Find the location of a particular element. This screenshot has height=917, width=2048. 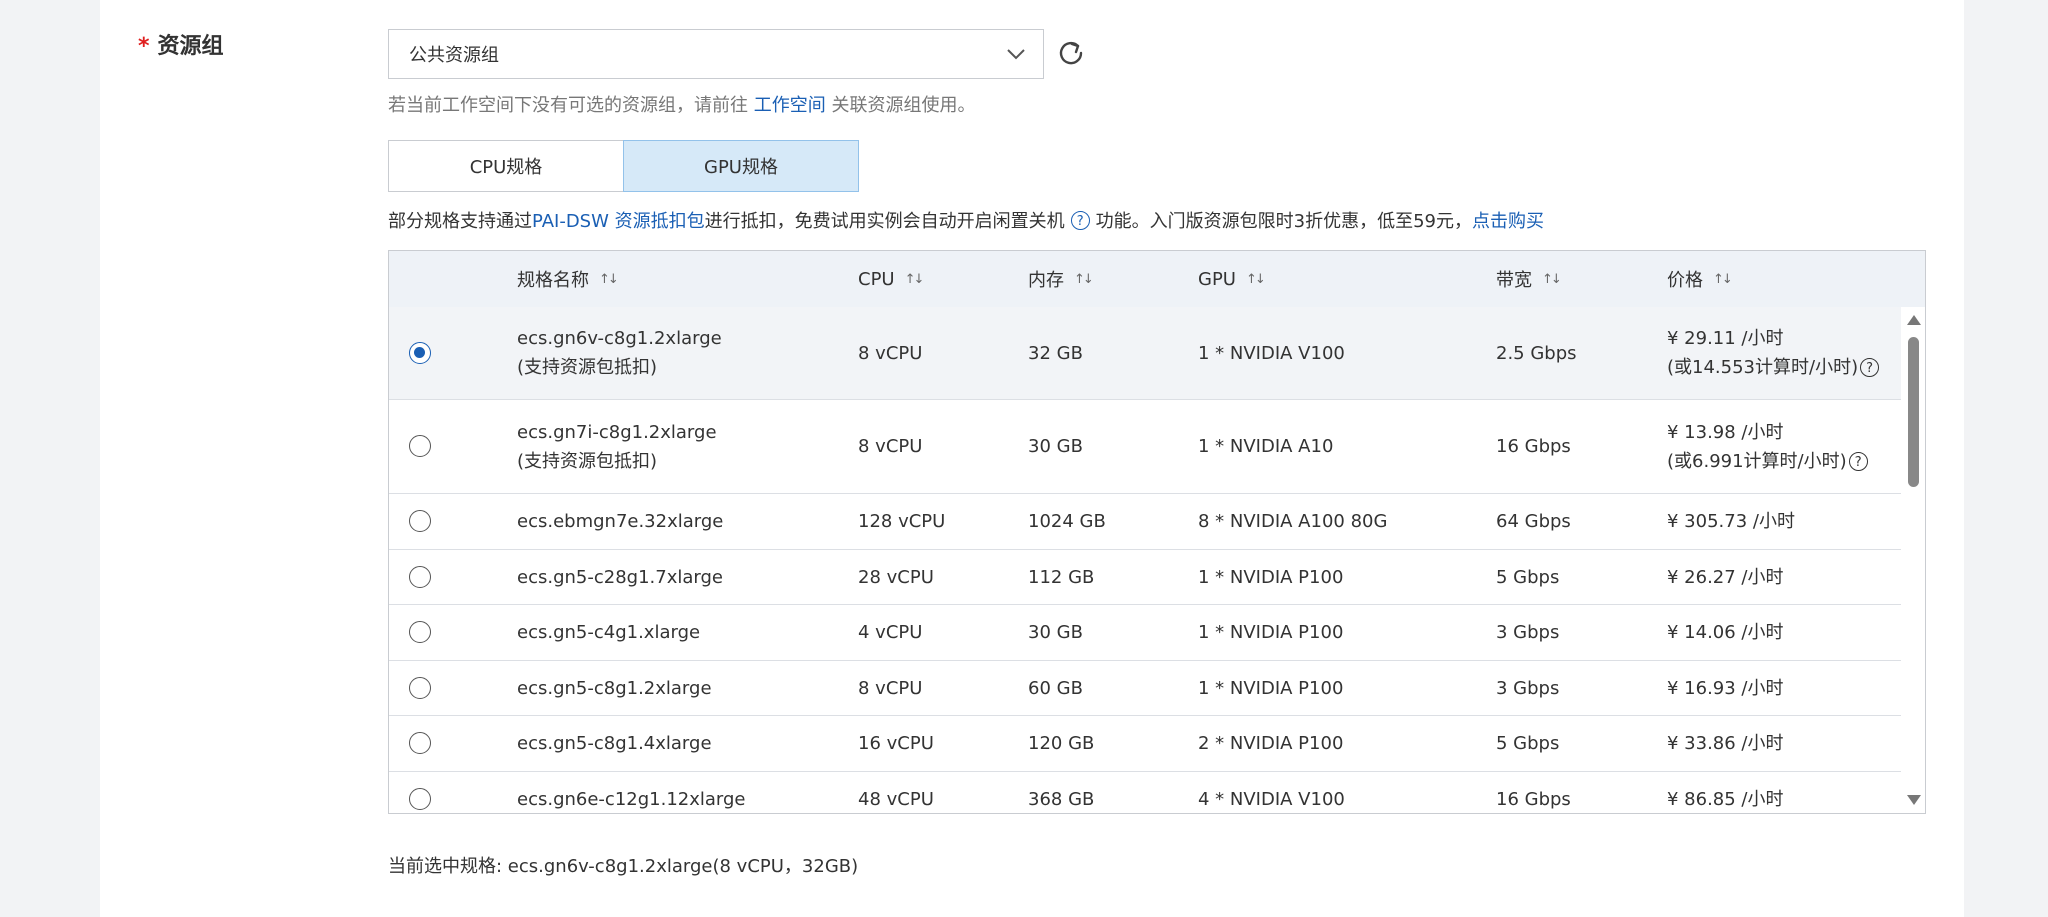

resource-group-label: * 资源组 is located at coordinates (181, 44).